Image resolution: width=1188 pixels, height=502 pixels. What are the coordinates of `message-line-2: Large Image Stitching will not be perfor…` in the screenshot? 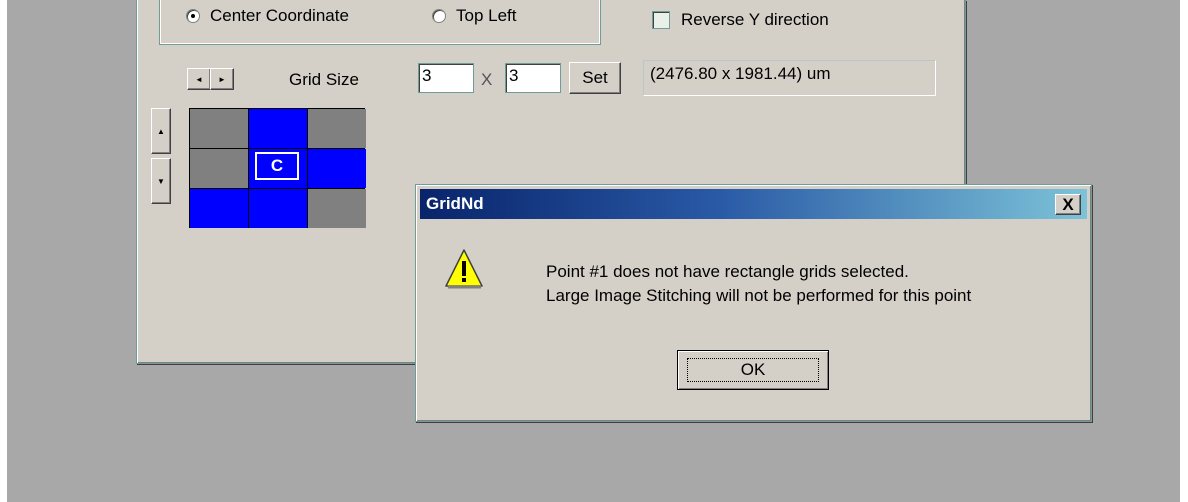 It's located at (759, 295).